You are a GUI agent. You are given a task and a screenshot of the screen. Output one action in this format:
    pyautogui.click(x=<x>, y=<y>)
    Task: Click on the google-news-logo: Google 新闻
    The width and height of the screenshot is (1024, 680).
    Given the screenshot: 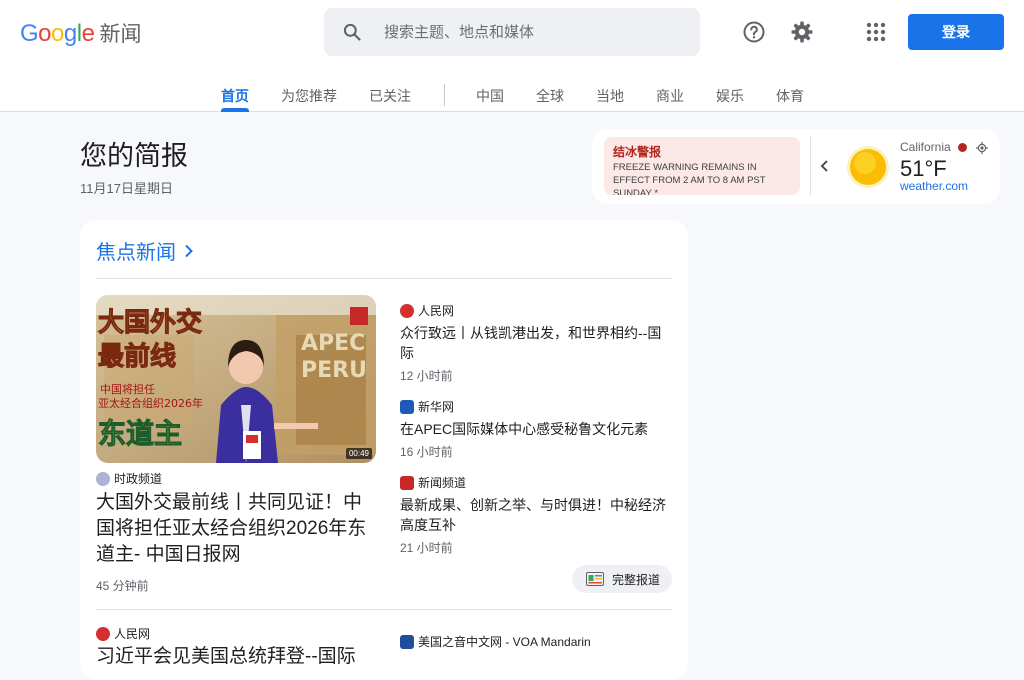 What is the action you would take?
    pyautogui.click(x=80, y=33)
    